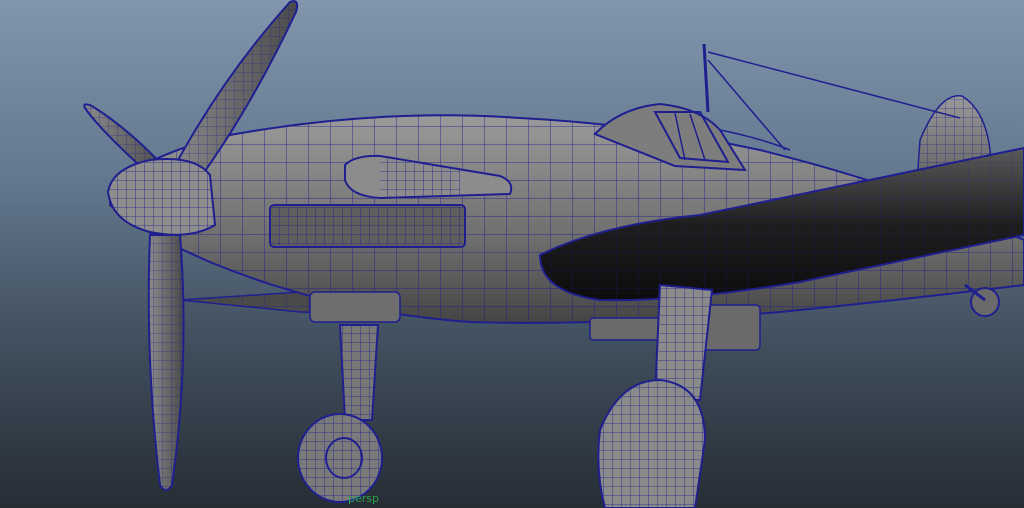  What do you see at coordinates (706, 78) in the screenshot?
I see `antenna-mast` at bounding box center [706, 78].